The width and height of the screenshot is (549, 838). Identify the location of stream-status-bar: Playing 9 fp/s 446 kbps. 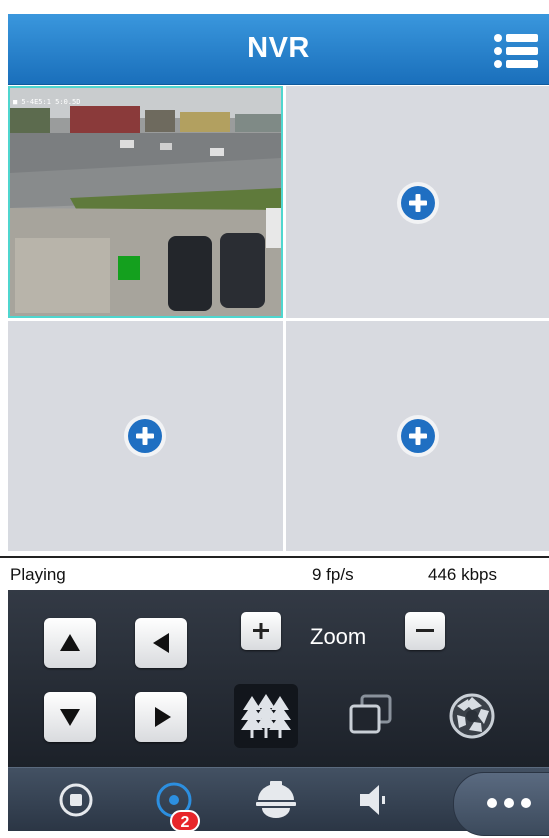
(274, 573).